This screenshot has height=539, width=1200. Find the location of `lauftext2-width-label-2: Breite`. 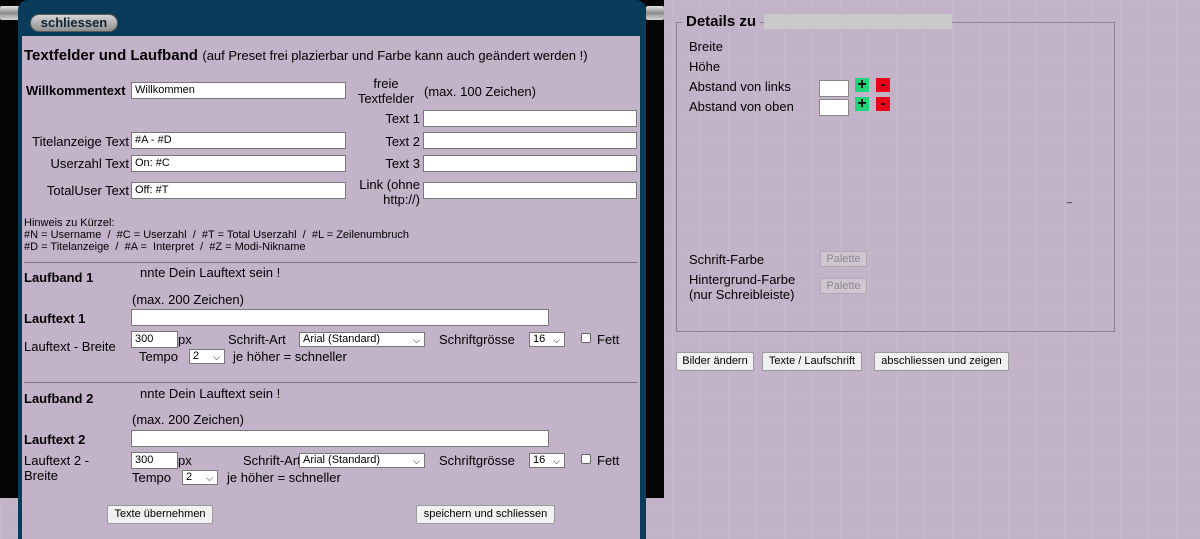

lauftext2-width-label-2: Breite is located at coordinates (41, 475).